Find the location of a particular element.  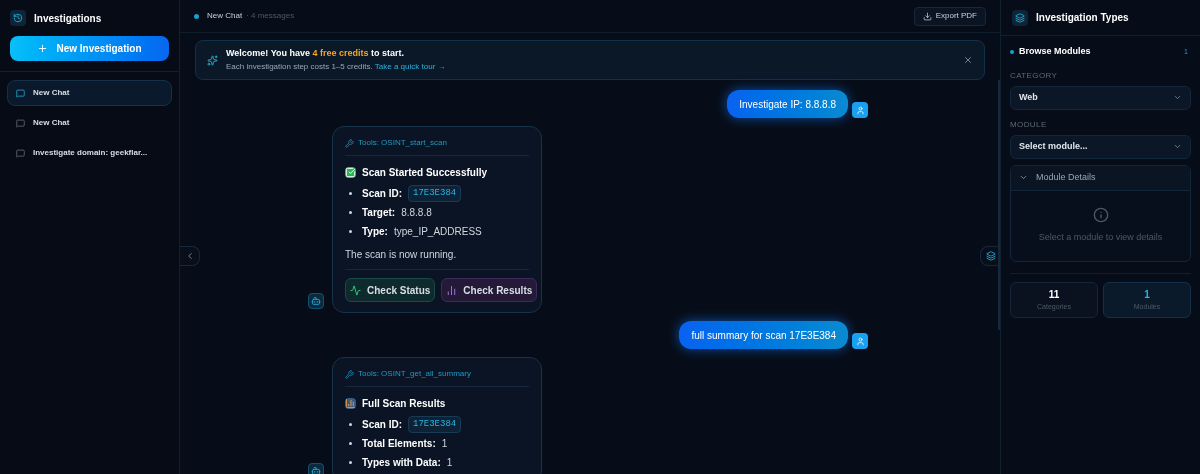

close-button is located at coordinates (968, 60).